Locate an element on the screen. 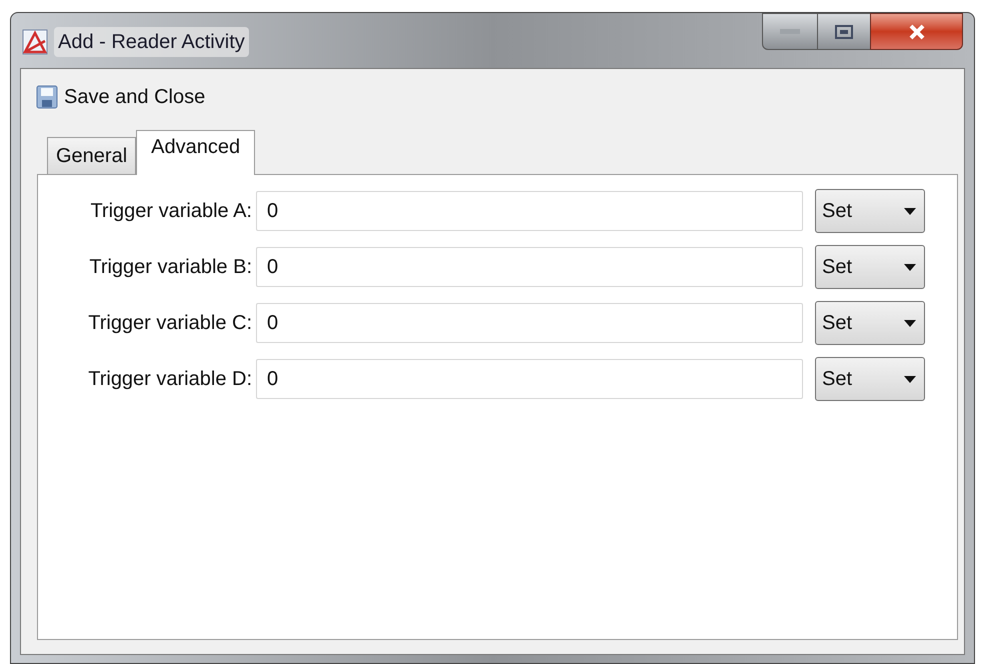 This screenshot has height=664, width=985. field-label: Trigger variable A: is located at coordinates (171, 211).